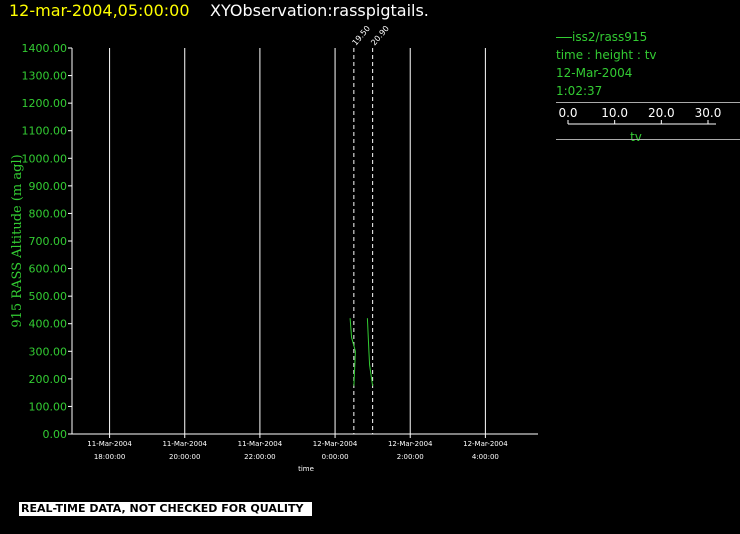 This screenshot has height=534, width=740. I want to click on tv-scale: 0.0 10.0 20.0 30.0 tv, so click(640, 125).